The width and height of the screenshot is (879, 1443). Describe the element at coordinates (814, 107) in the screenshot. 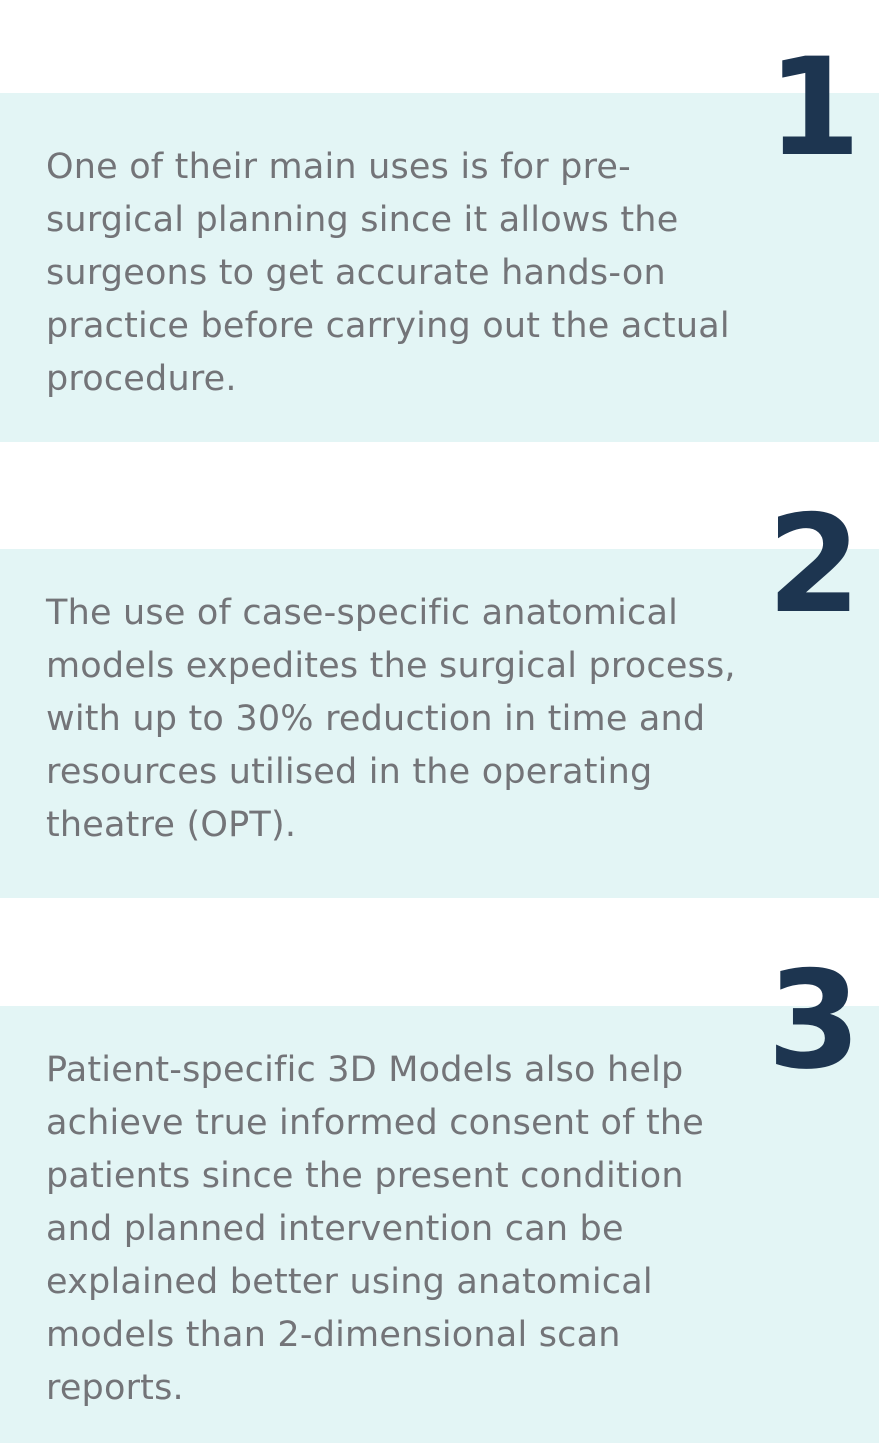

I see `item-number-1: 1` at that location.